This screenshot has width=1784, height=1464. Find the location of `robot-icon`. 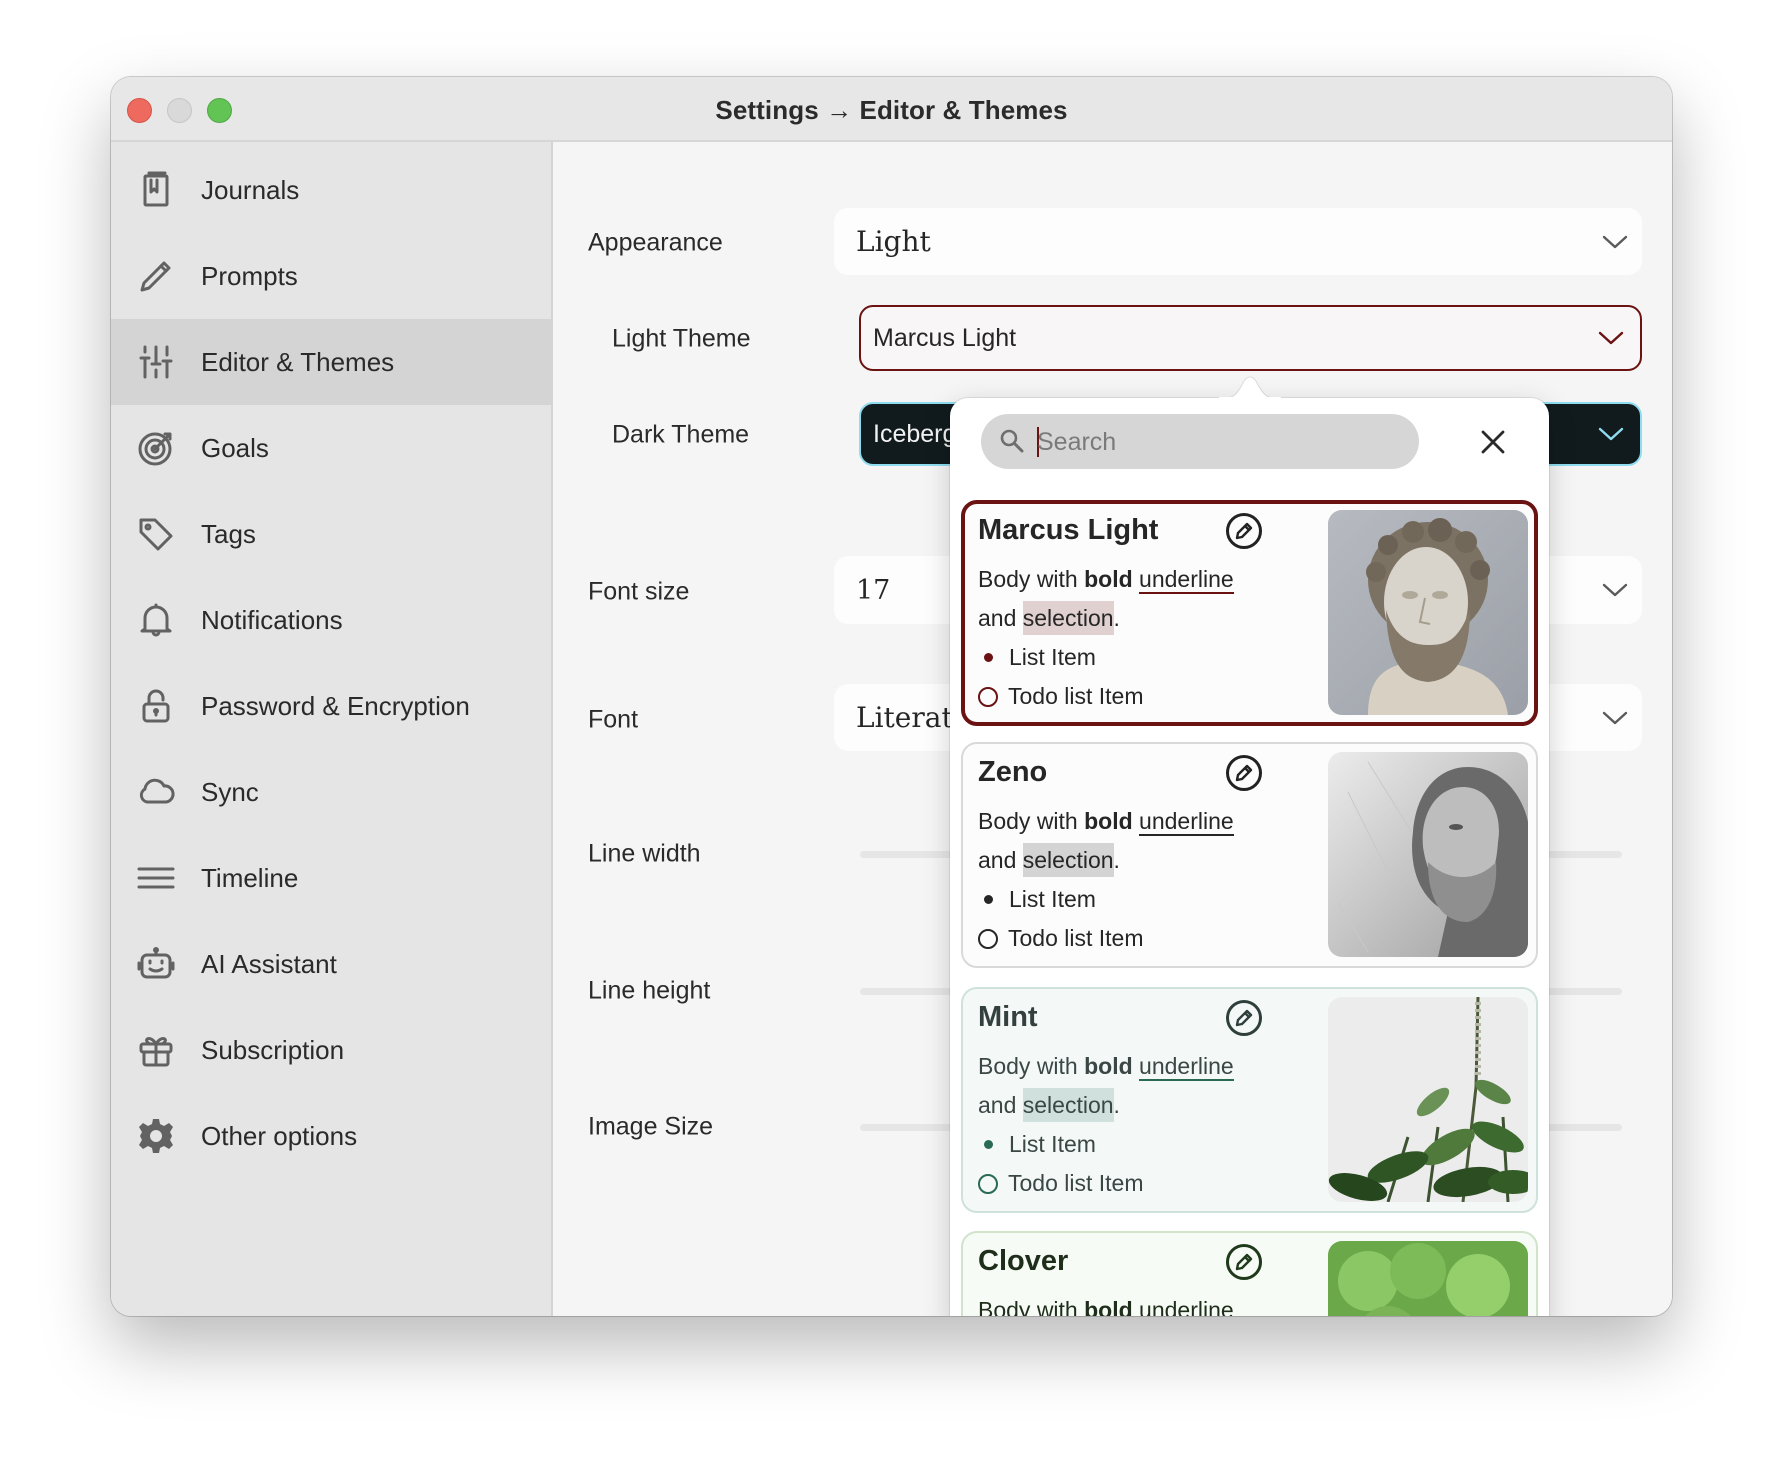

robot-icon is located at coordinates (156, 964).